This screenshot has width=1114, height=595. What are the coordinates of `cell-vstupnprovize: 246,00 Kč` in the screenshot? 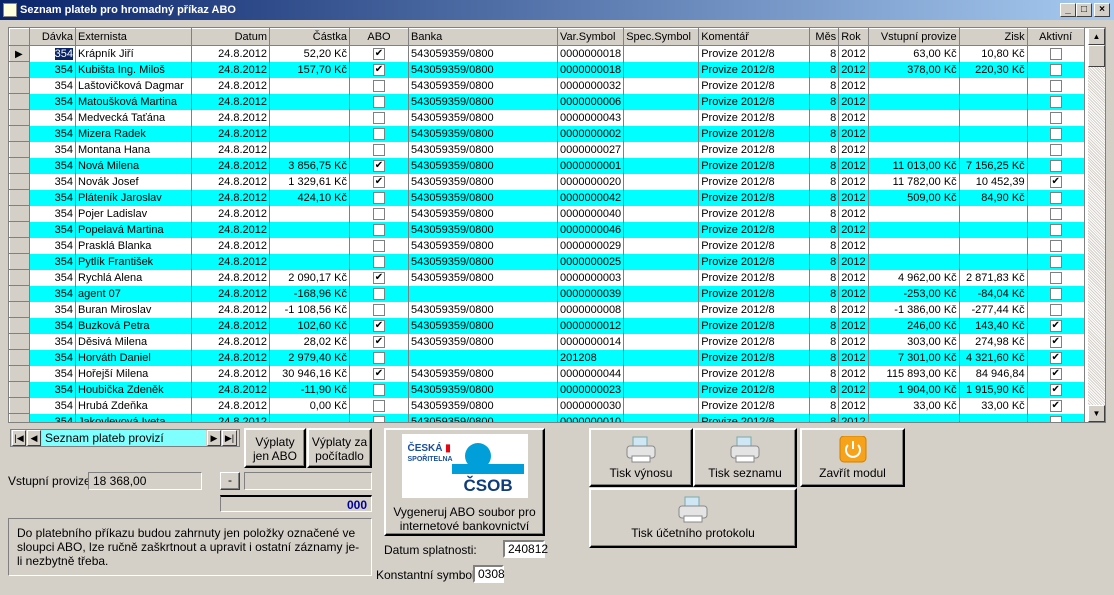 It's located at (914, 325).